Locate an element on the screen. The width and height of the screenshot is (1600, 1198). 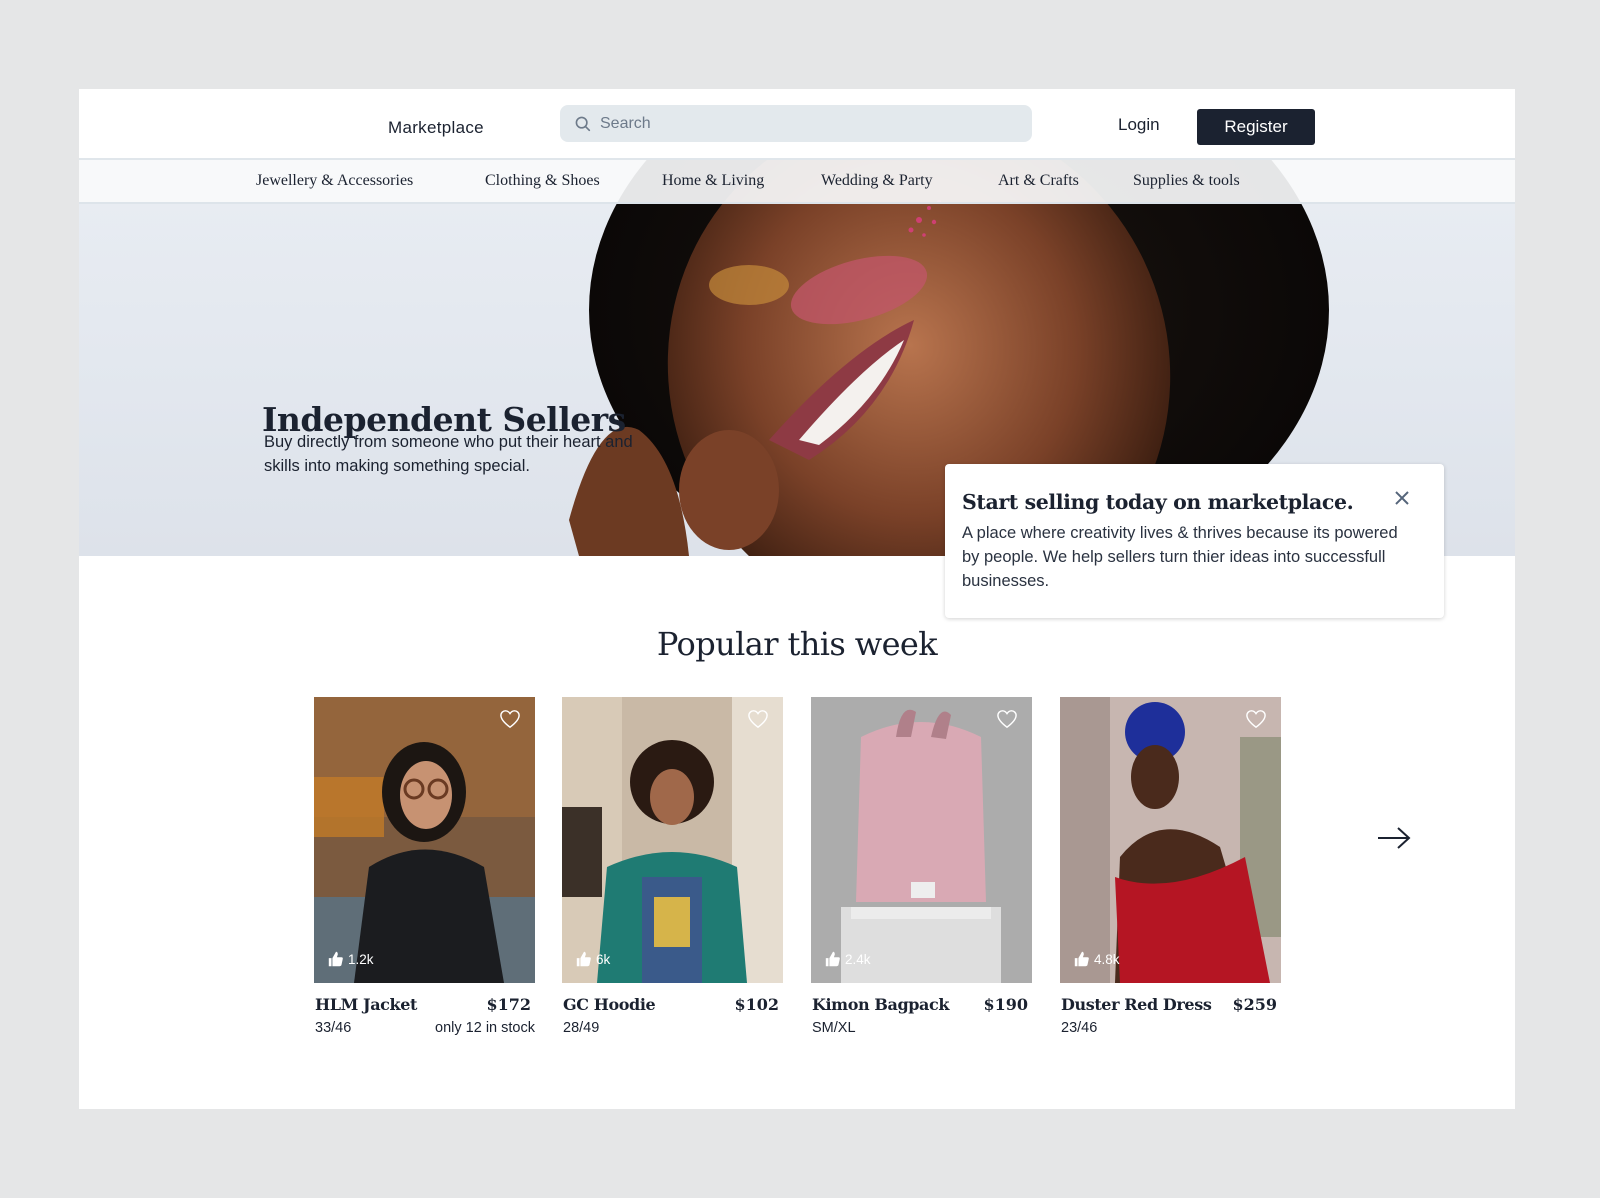
product-photo-hoodie is located at coordinates (672, 840).